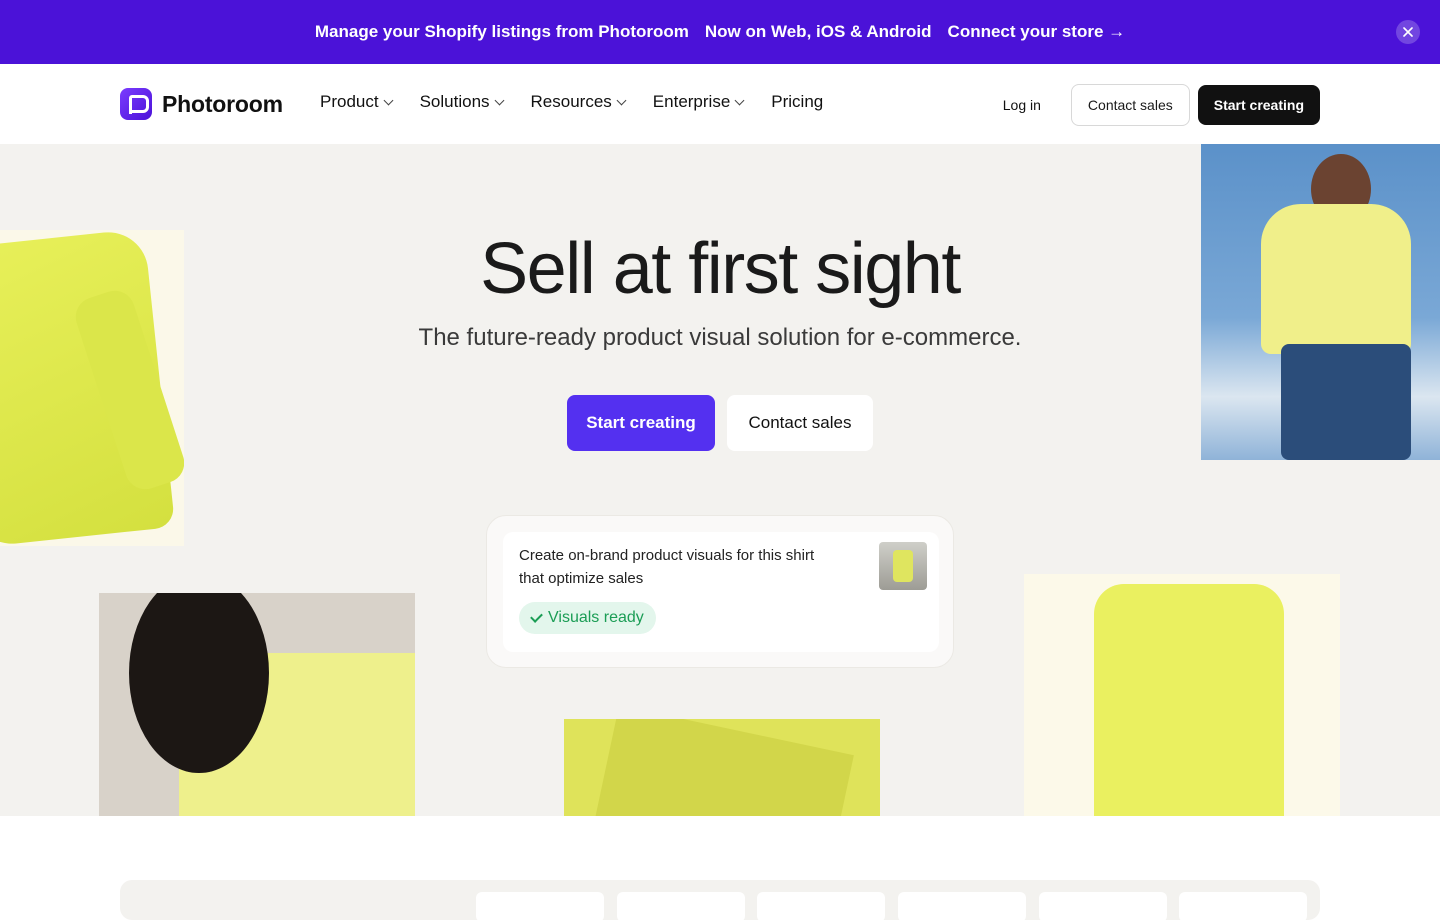 The height and width of the screenshot is (922, 1440). I want to click on nav-actions: Log in Contact sales Start creating, so click(1150, 105).